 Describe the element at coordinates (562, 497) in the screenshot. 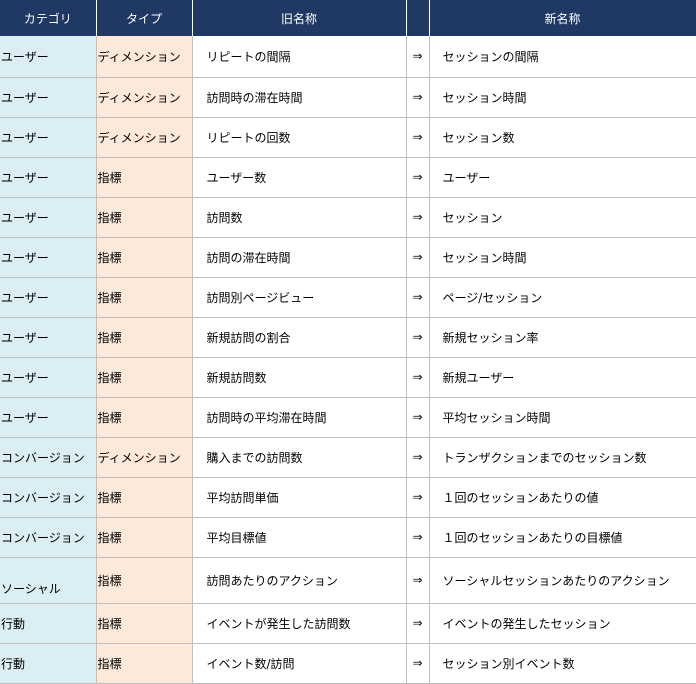

I see `new-name-cell: １回のセッションあたりの値` at that location.